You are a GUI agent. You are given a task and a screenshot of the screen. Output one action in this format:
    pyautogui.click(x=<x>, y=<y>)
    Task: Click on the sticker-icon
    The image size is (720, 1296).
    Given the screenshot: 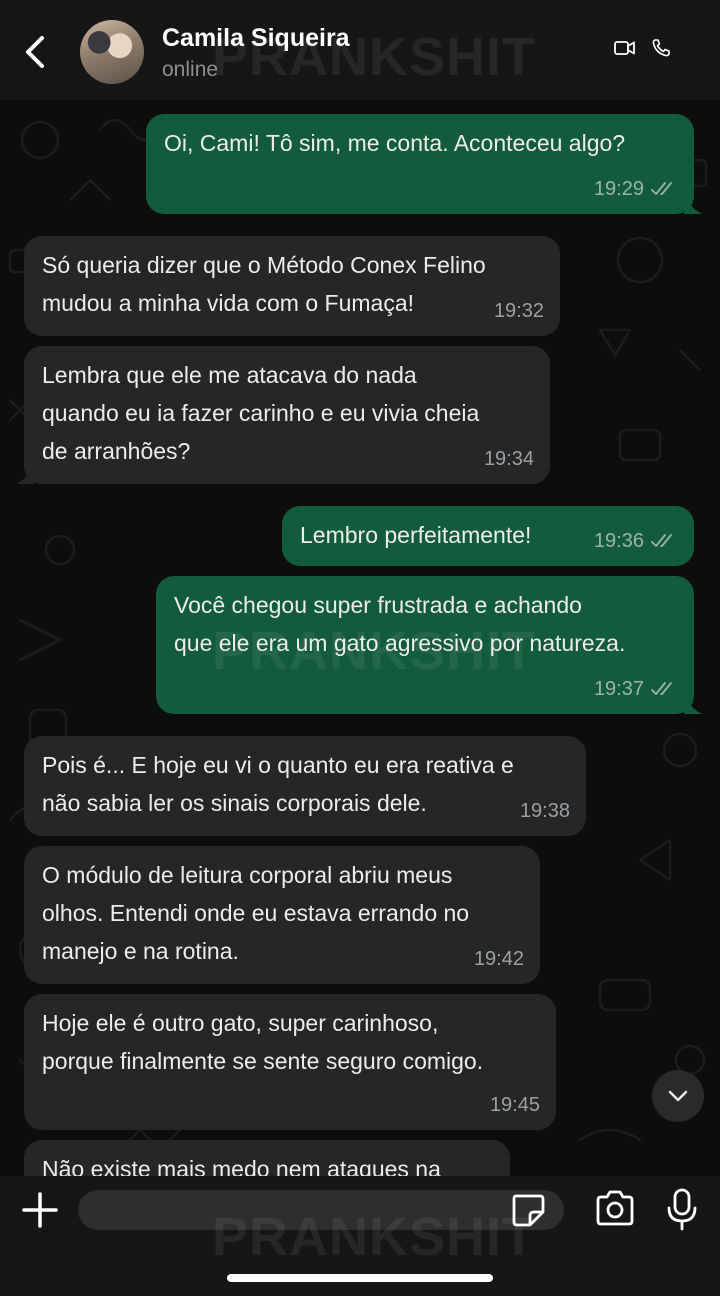 What is the action you would take?
    pyautogui.click(x=528, y=1210)
    